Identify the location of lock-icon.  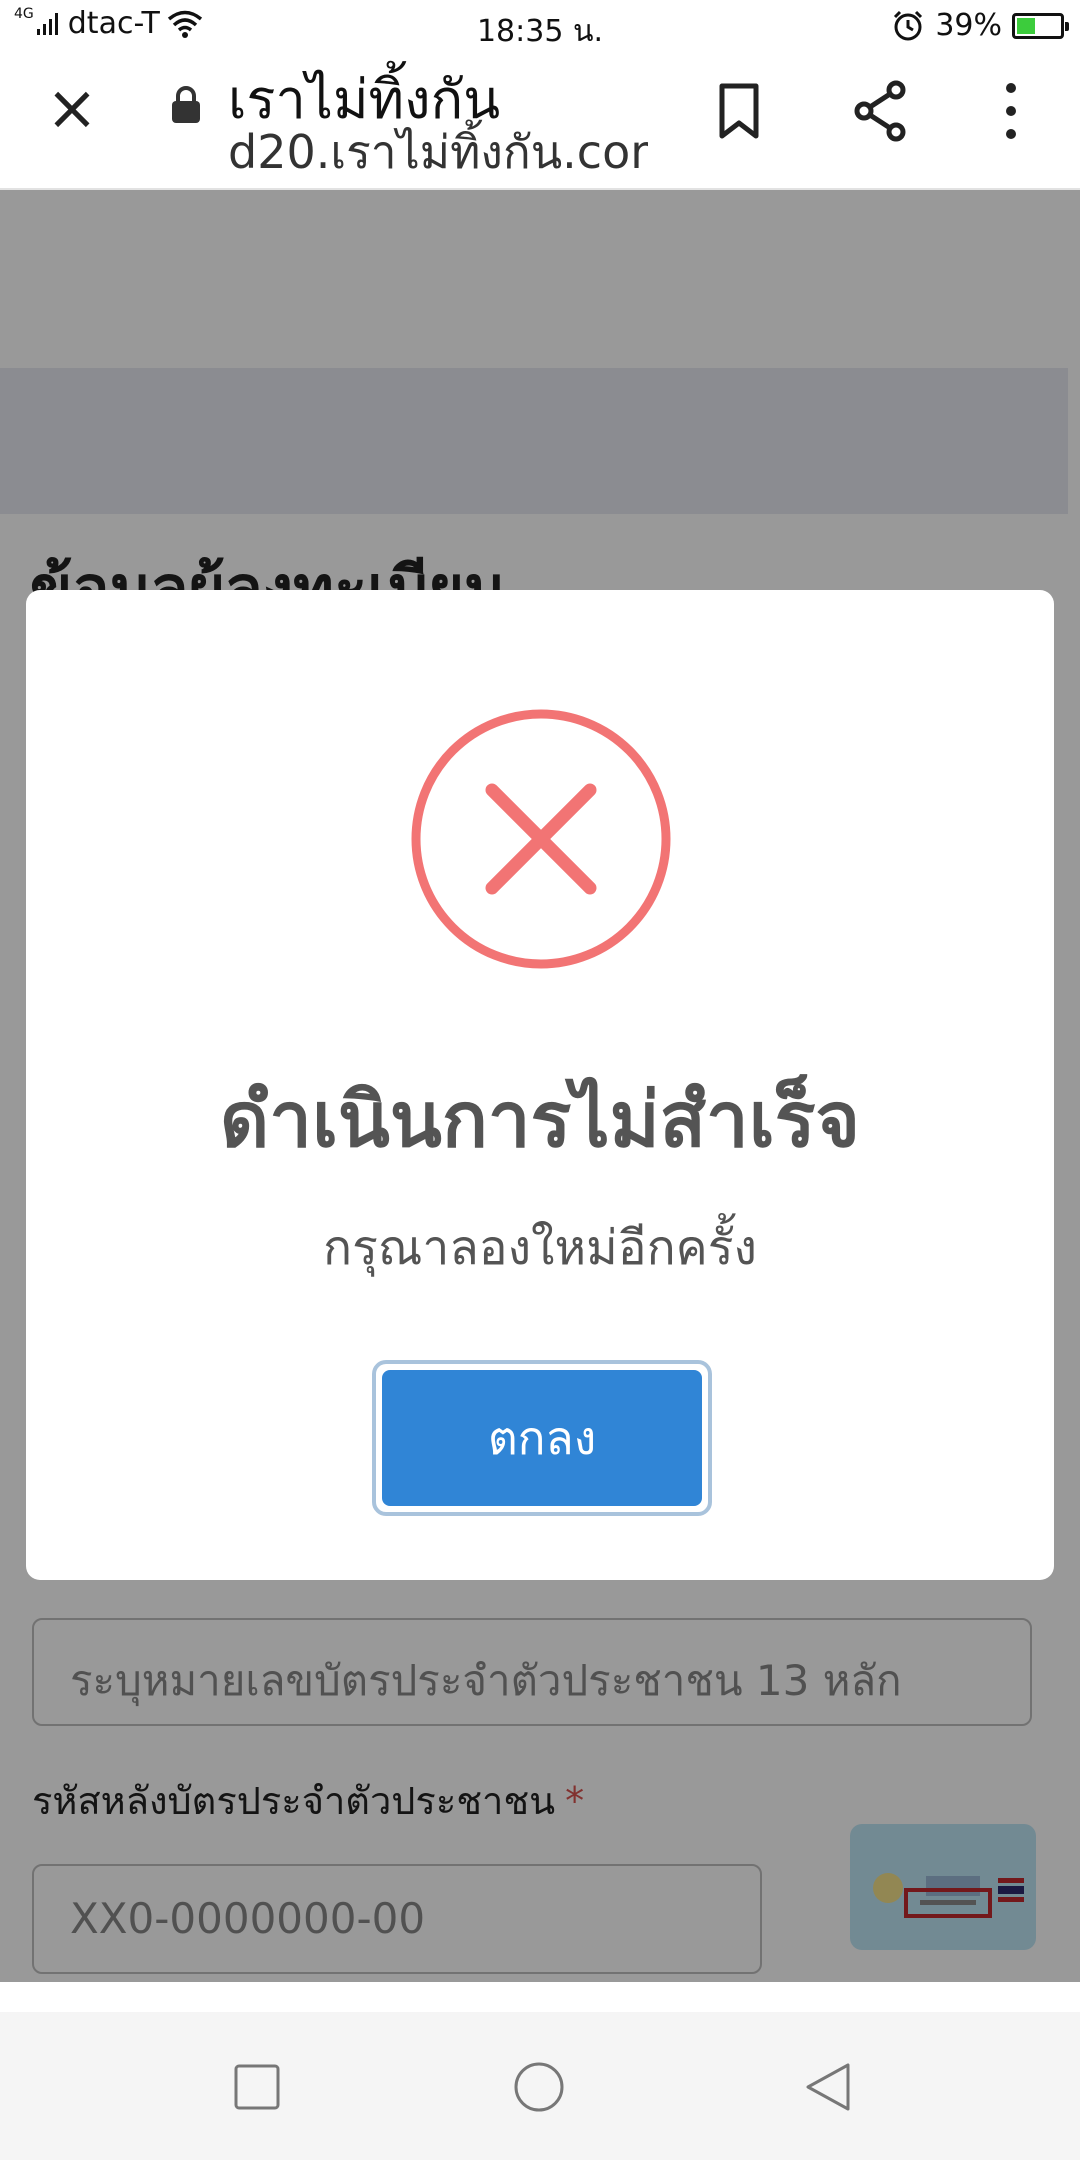
(186, 104).